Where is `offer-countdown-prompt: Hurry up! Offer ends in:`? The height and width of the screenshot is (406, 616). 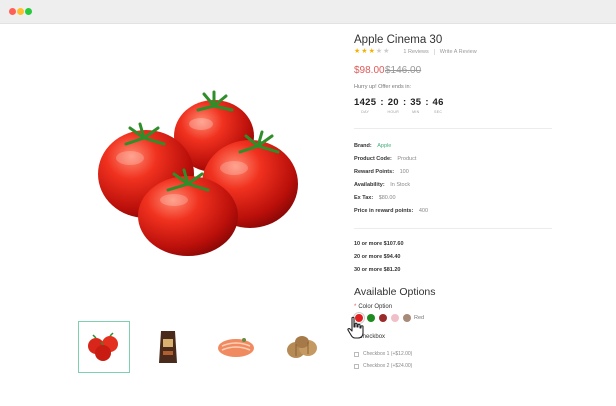
offer-countdown-prompt: Hurry up! Offer ends in: is located at coordinates (383, 87).